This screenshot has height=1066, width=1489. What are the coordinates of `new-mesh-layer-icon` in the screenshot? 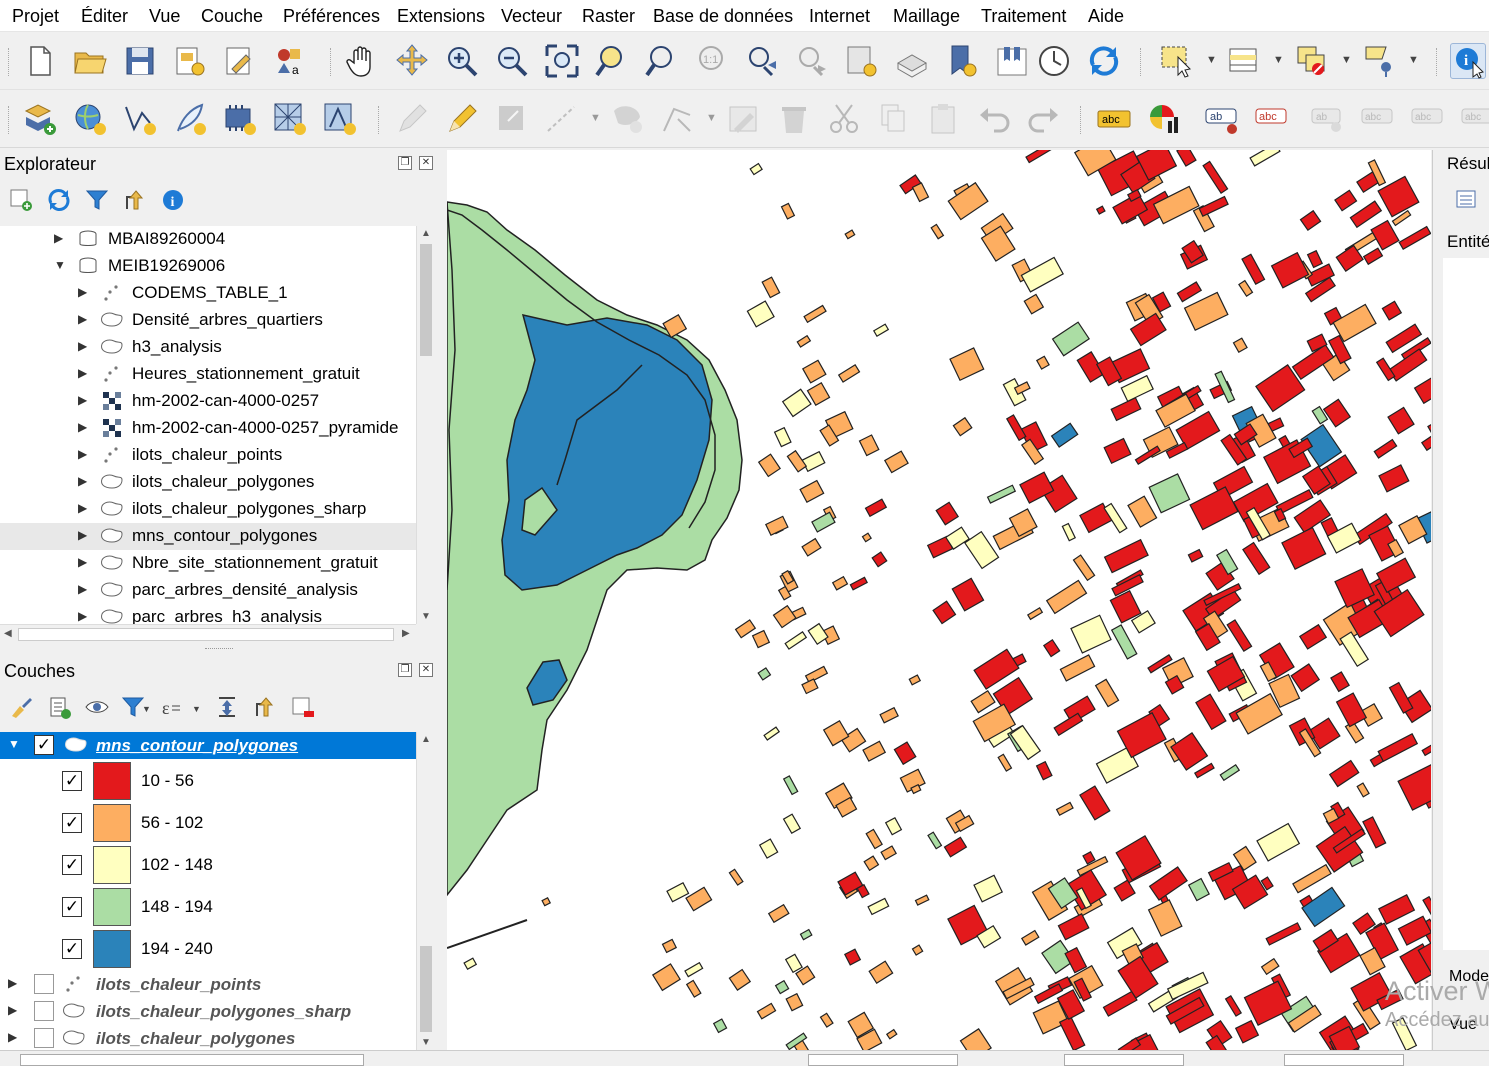 It's located at (290, 119).